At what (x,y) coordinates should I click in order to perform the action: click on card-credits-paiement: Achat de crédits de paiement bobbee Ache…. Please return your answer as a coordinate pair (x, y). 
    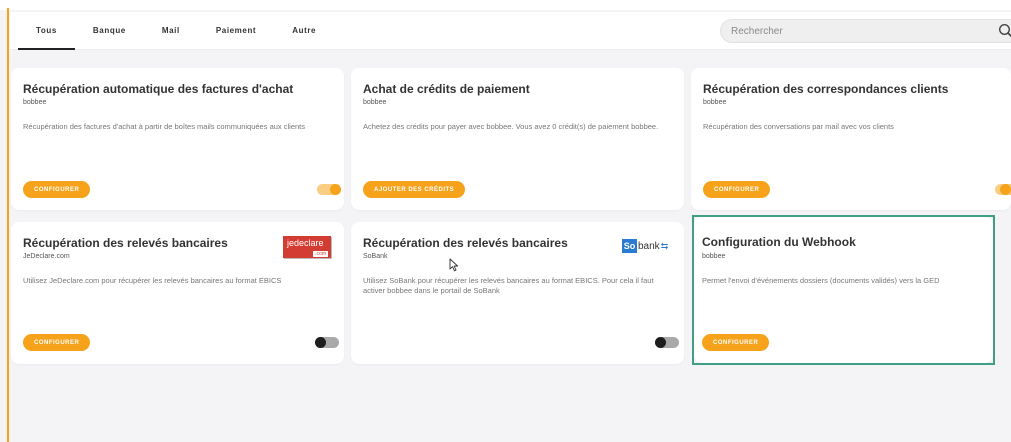
    Looking at the image, I should click on (517, 139).